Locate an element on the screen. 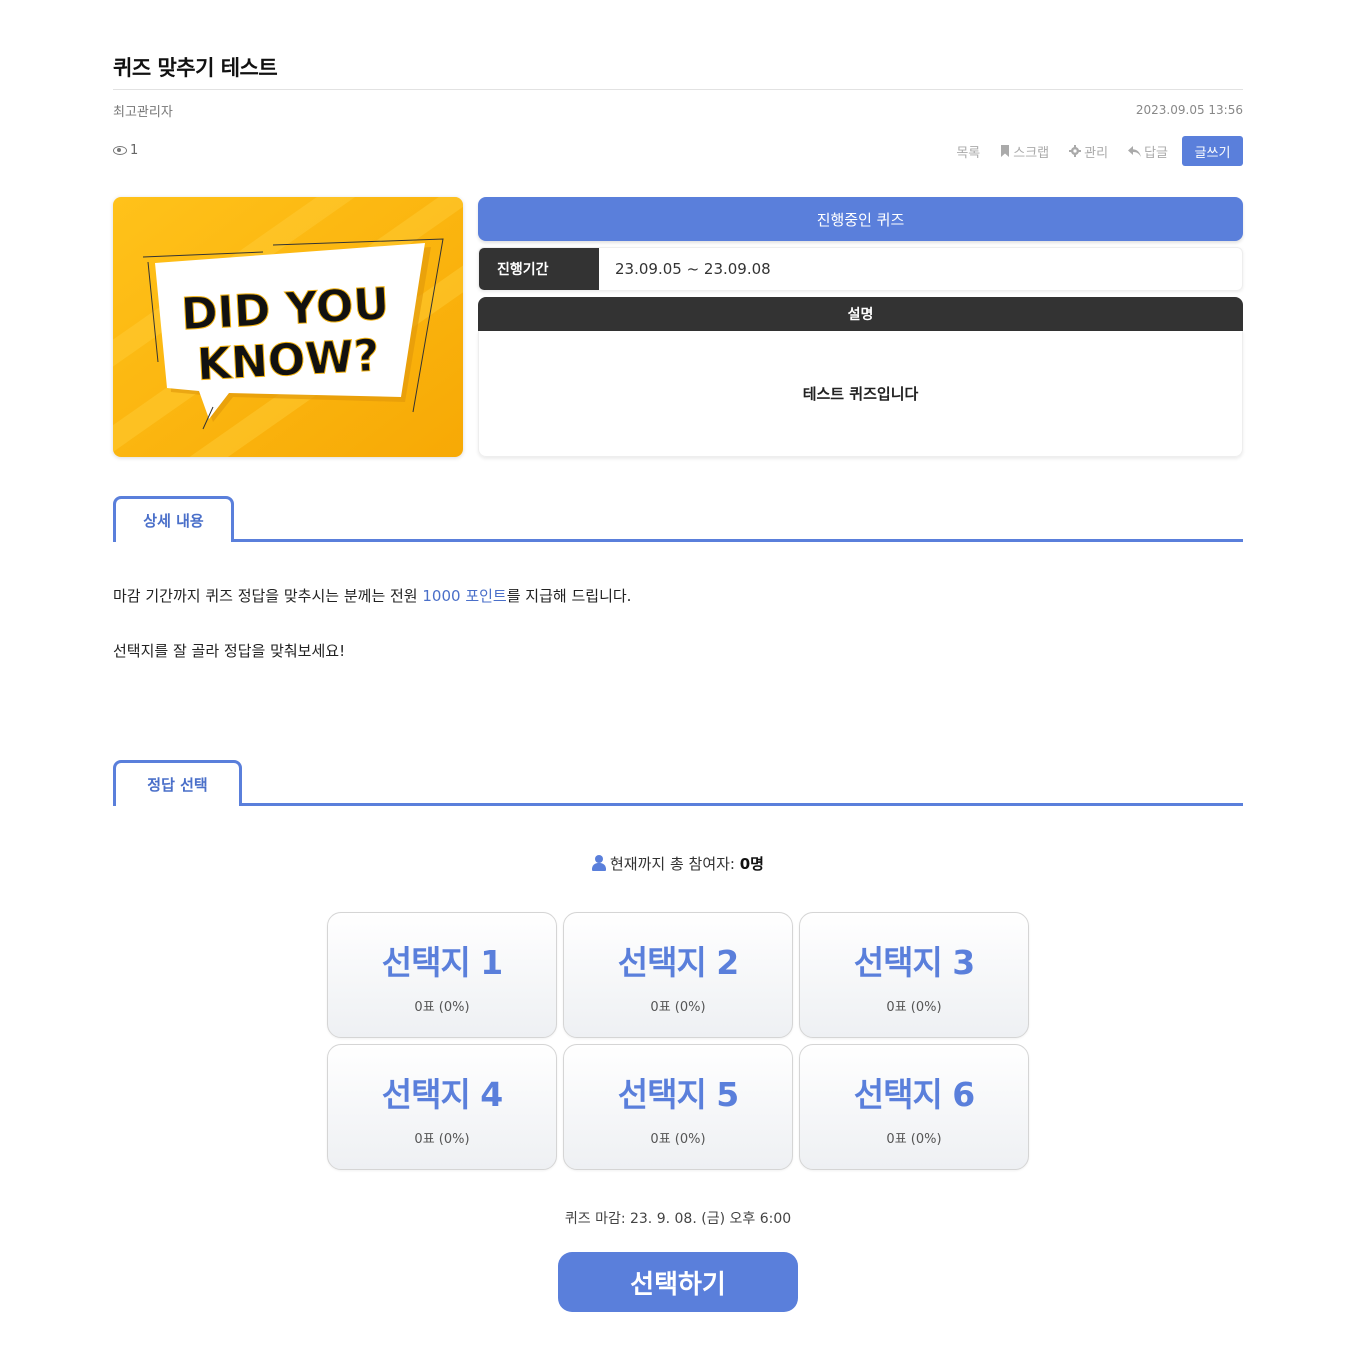 The height and width of the screenshot is (1350, 1350). participant-count: 현재까지 총 참여자: 0명 is located at coordinates (678, 863).